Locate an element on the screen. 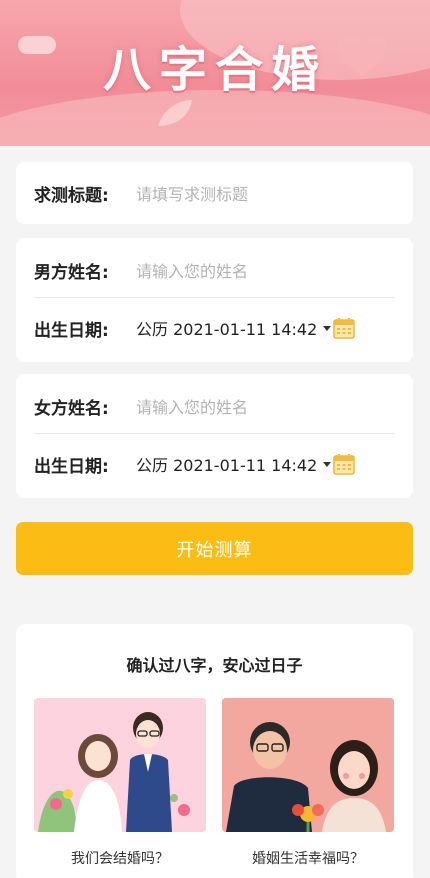 This screenshot has width=430, height=878. leaf-icon is located at coordinates (175, 113).